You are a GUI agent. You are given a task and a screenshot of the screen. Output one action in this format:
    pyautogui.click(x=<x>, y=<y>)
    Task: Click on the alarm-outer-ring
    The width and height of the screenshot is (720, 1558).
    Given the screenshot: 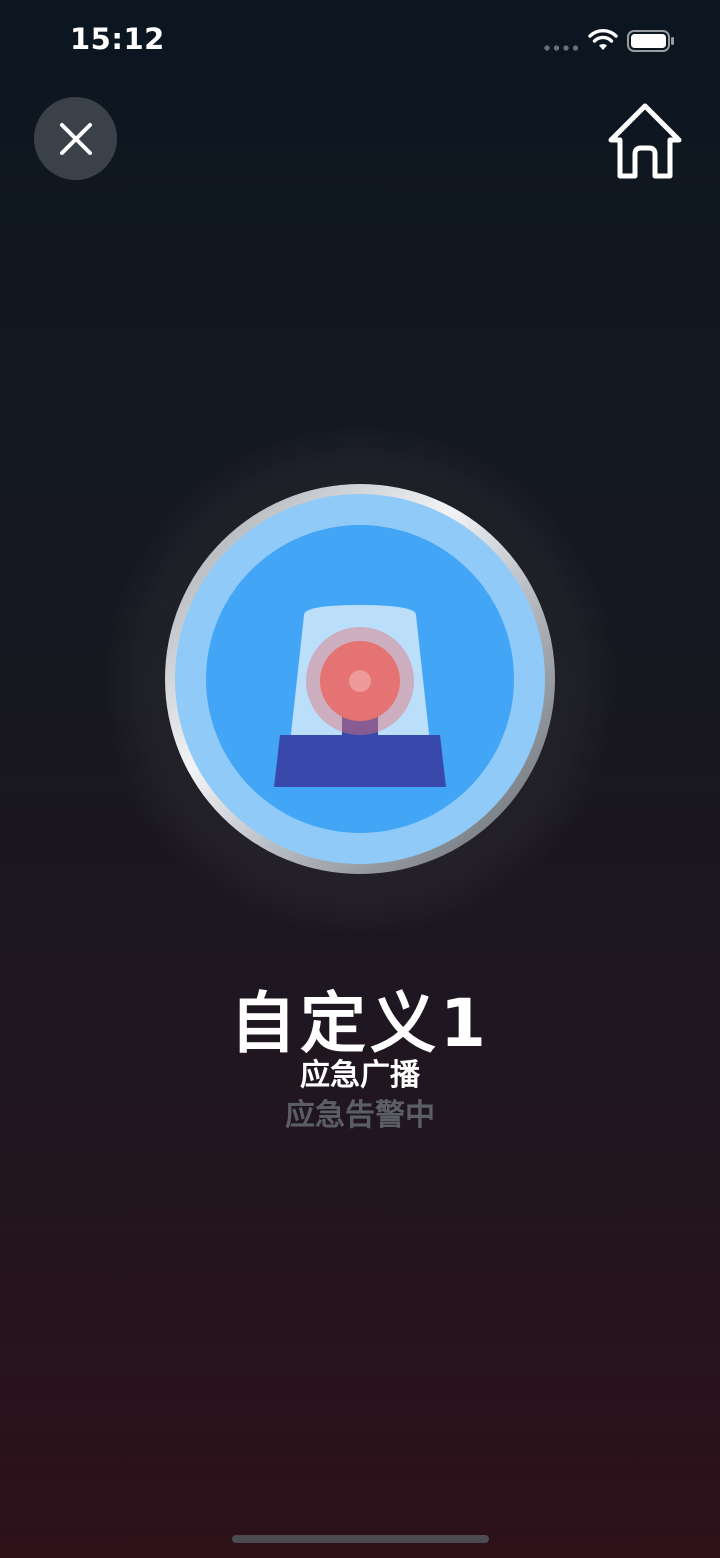 What is the action you would take?
    pyautogui.click(x=360, y=679)
    